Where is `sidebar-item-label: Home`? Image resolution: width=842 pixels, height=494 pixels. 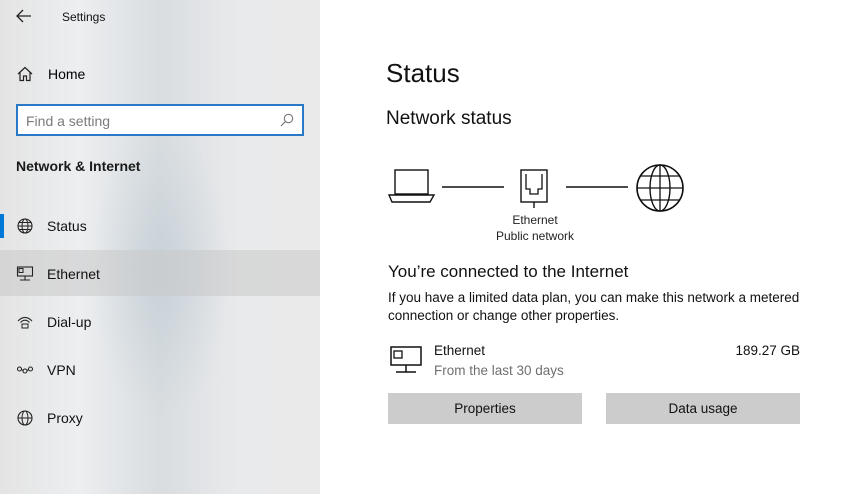 sidebar-item-label: Home is located at coordinates (67, 74).